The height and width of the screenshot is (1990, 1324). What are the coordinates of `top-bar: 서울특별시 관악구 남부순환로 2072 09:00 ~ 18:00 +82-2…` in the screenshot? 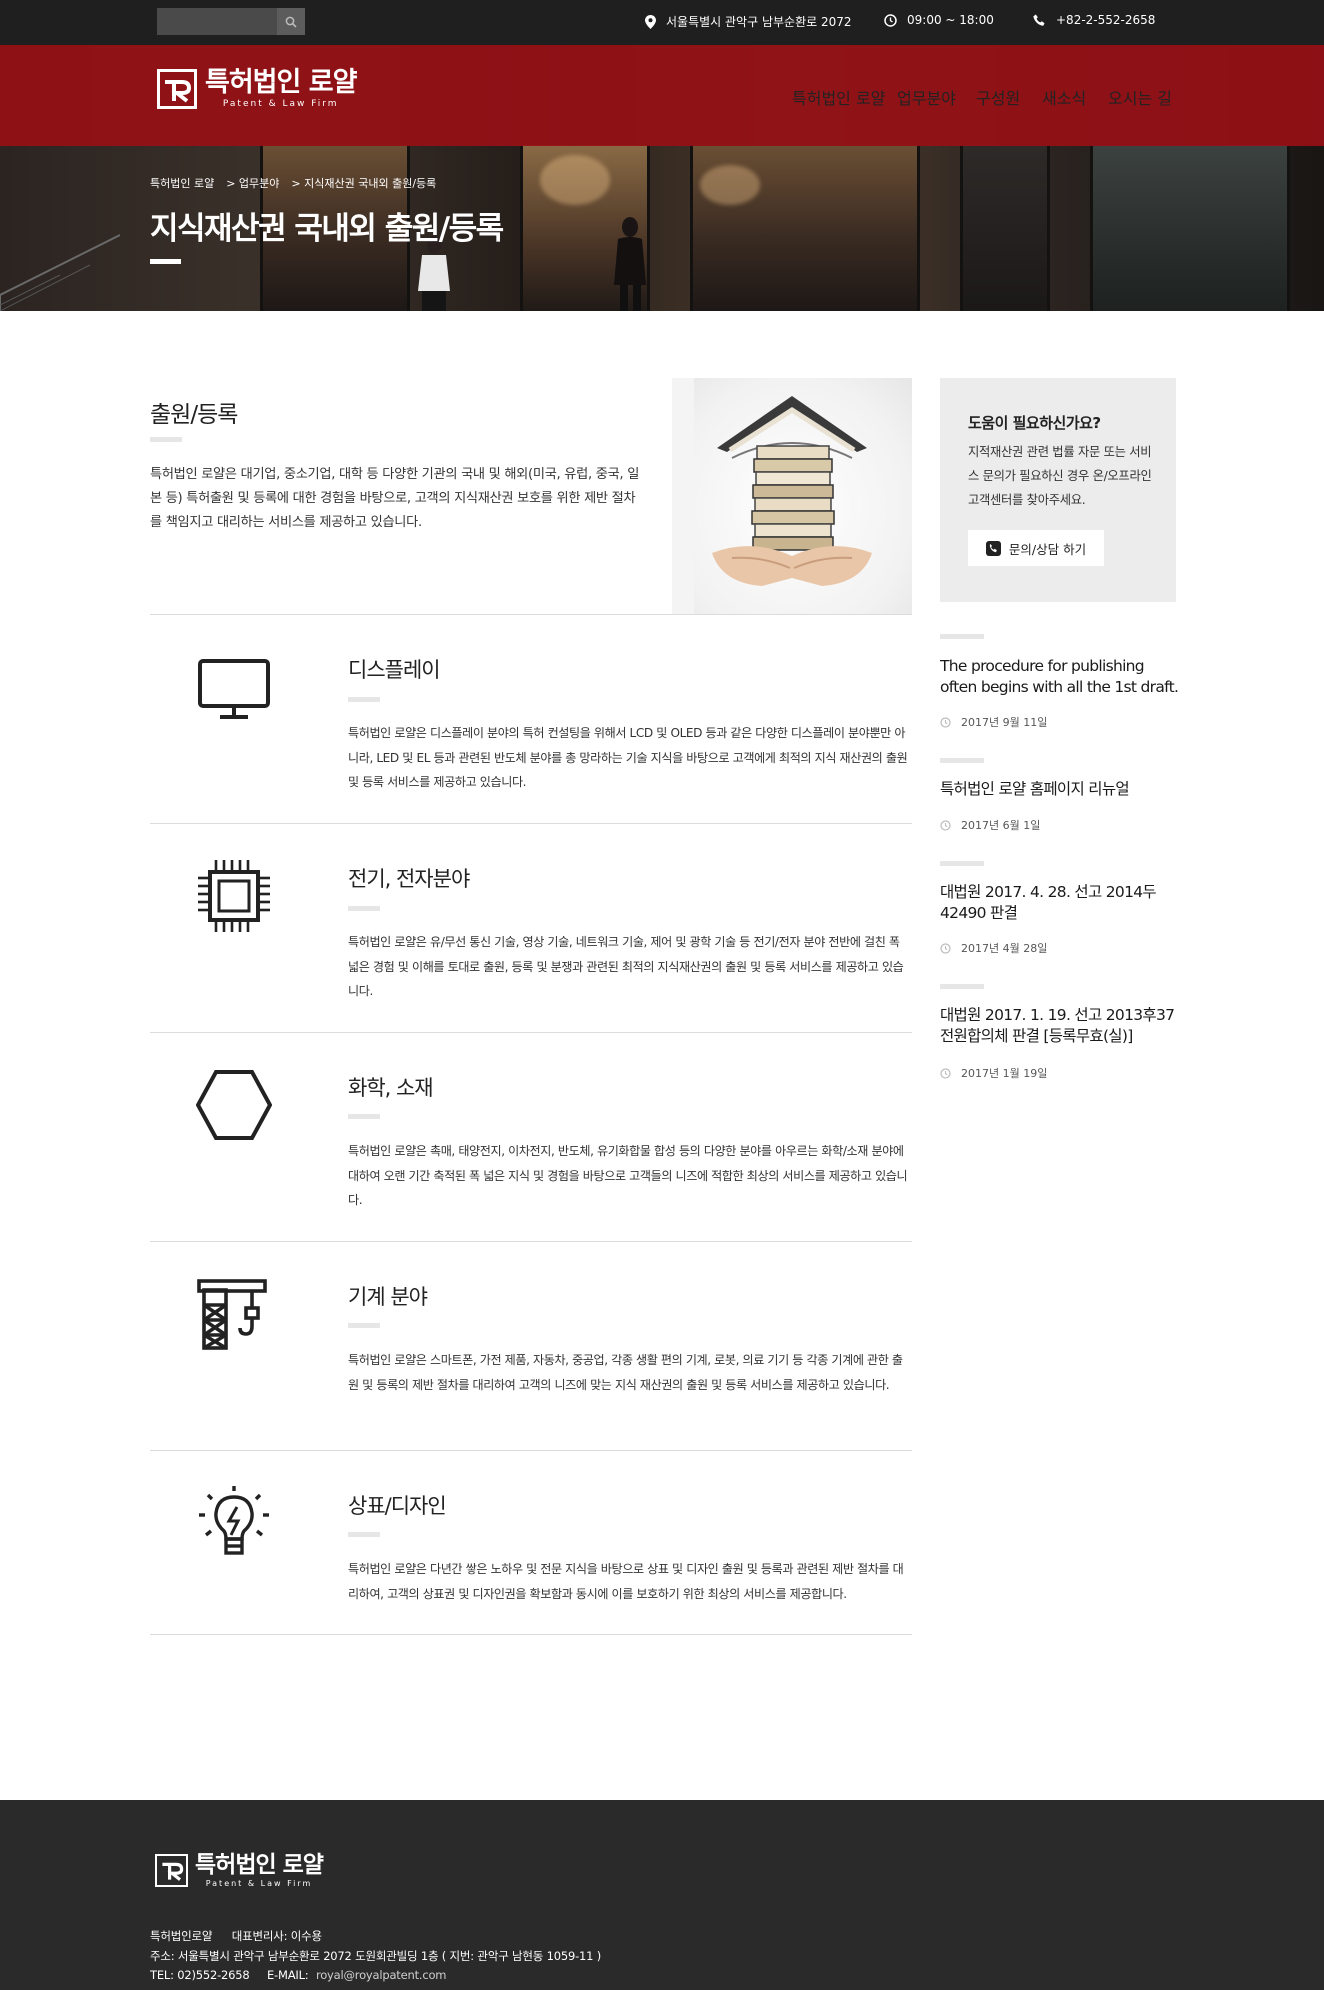 It's located at (662, 22).